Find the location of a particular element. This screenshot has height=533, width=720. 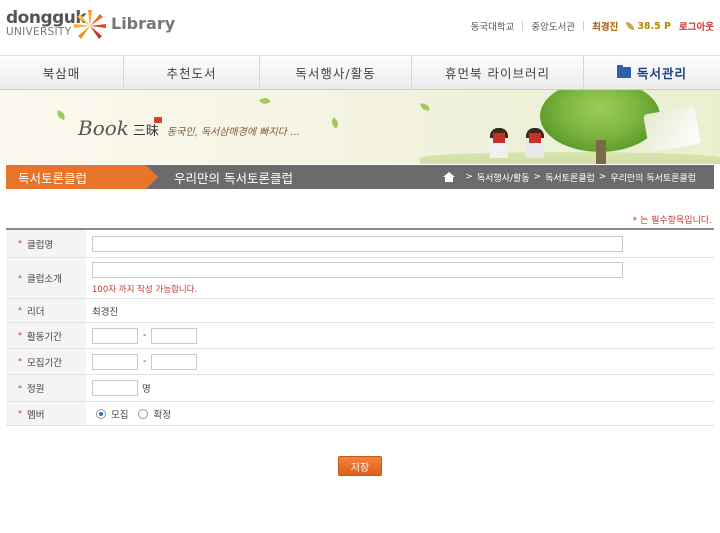

field-label: * 클럽명 is located at coordinates (46, 243).